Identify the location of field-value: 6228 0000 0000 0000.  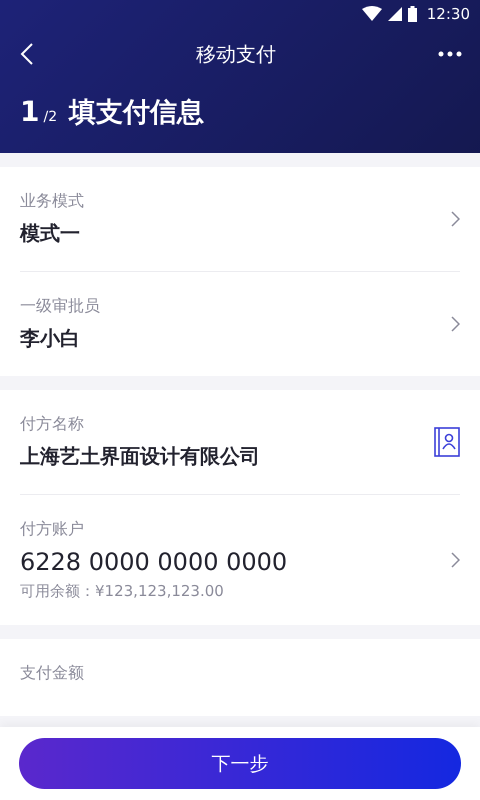
(154, 562).